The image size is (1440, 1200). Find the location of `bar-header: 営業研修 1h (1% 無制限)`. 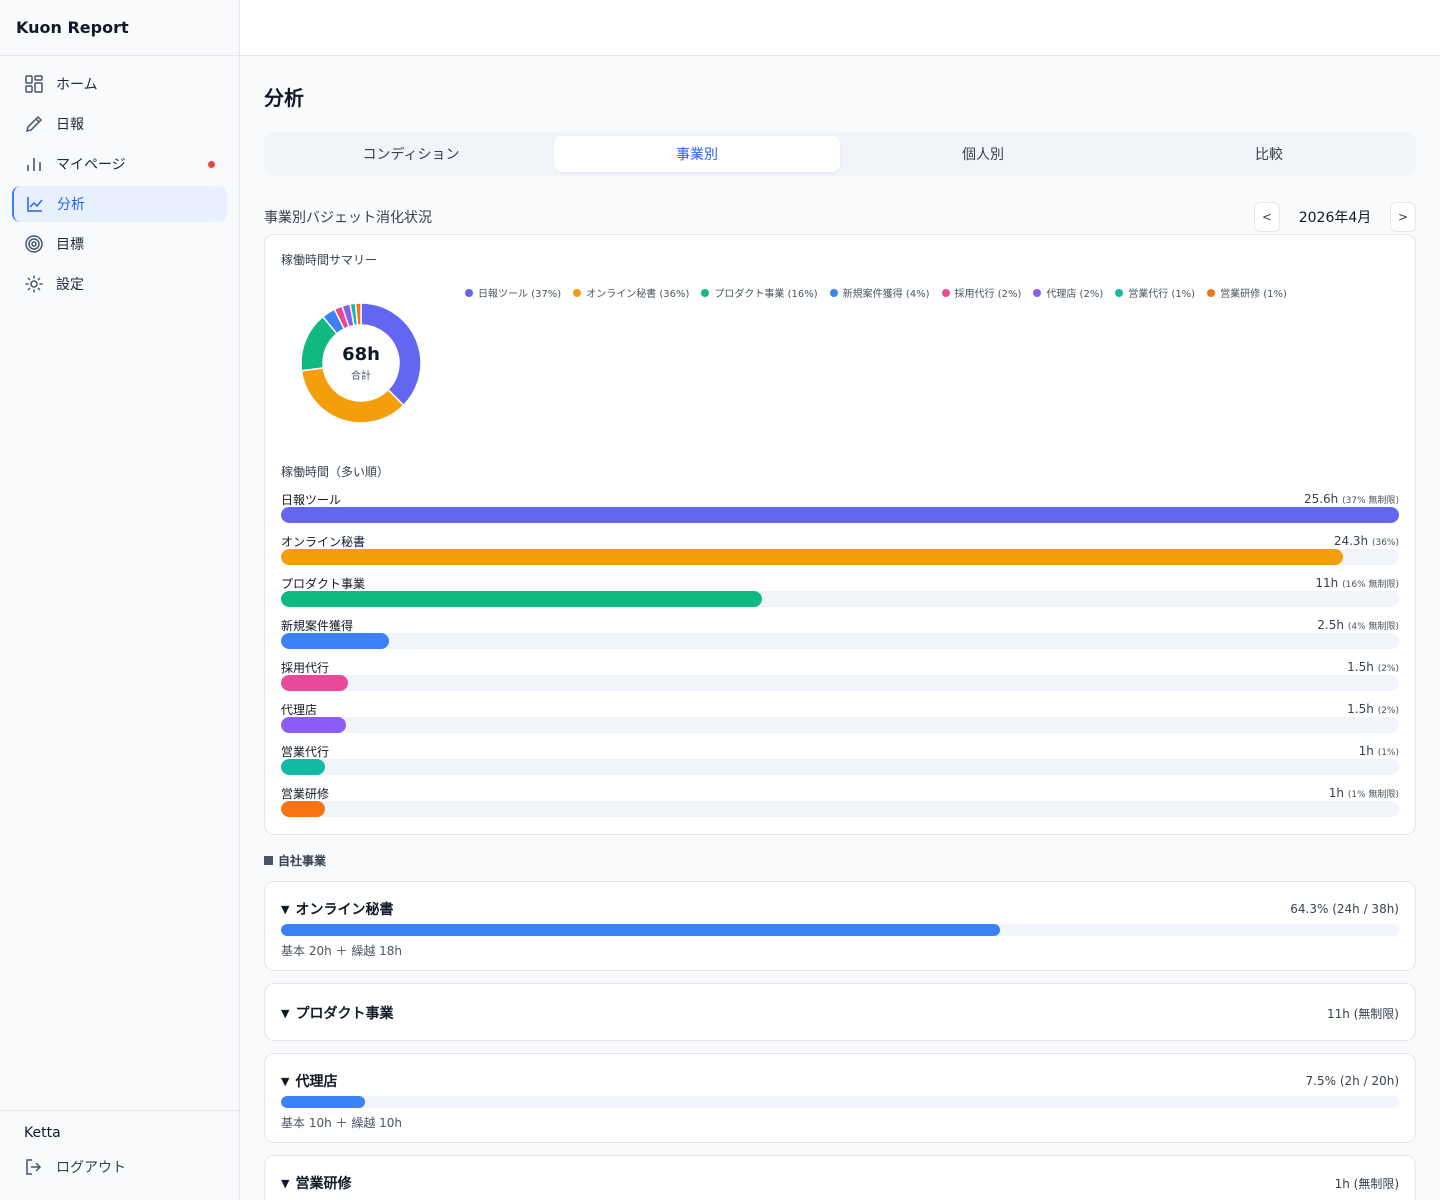

bar-header: 営業研修 1h (1% 無制限) is located at coordinates (840, 793).